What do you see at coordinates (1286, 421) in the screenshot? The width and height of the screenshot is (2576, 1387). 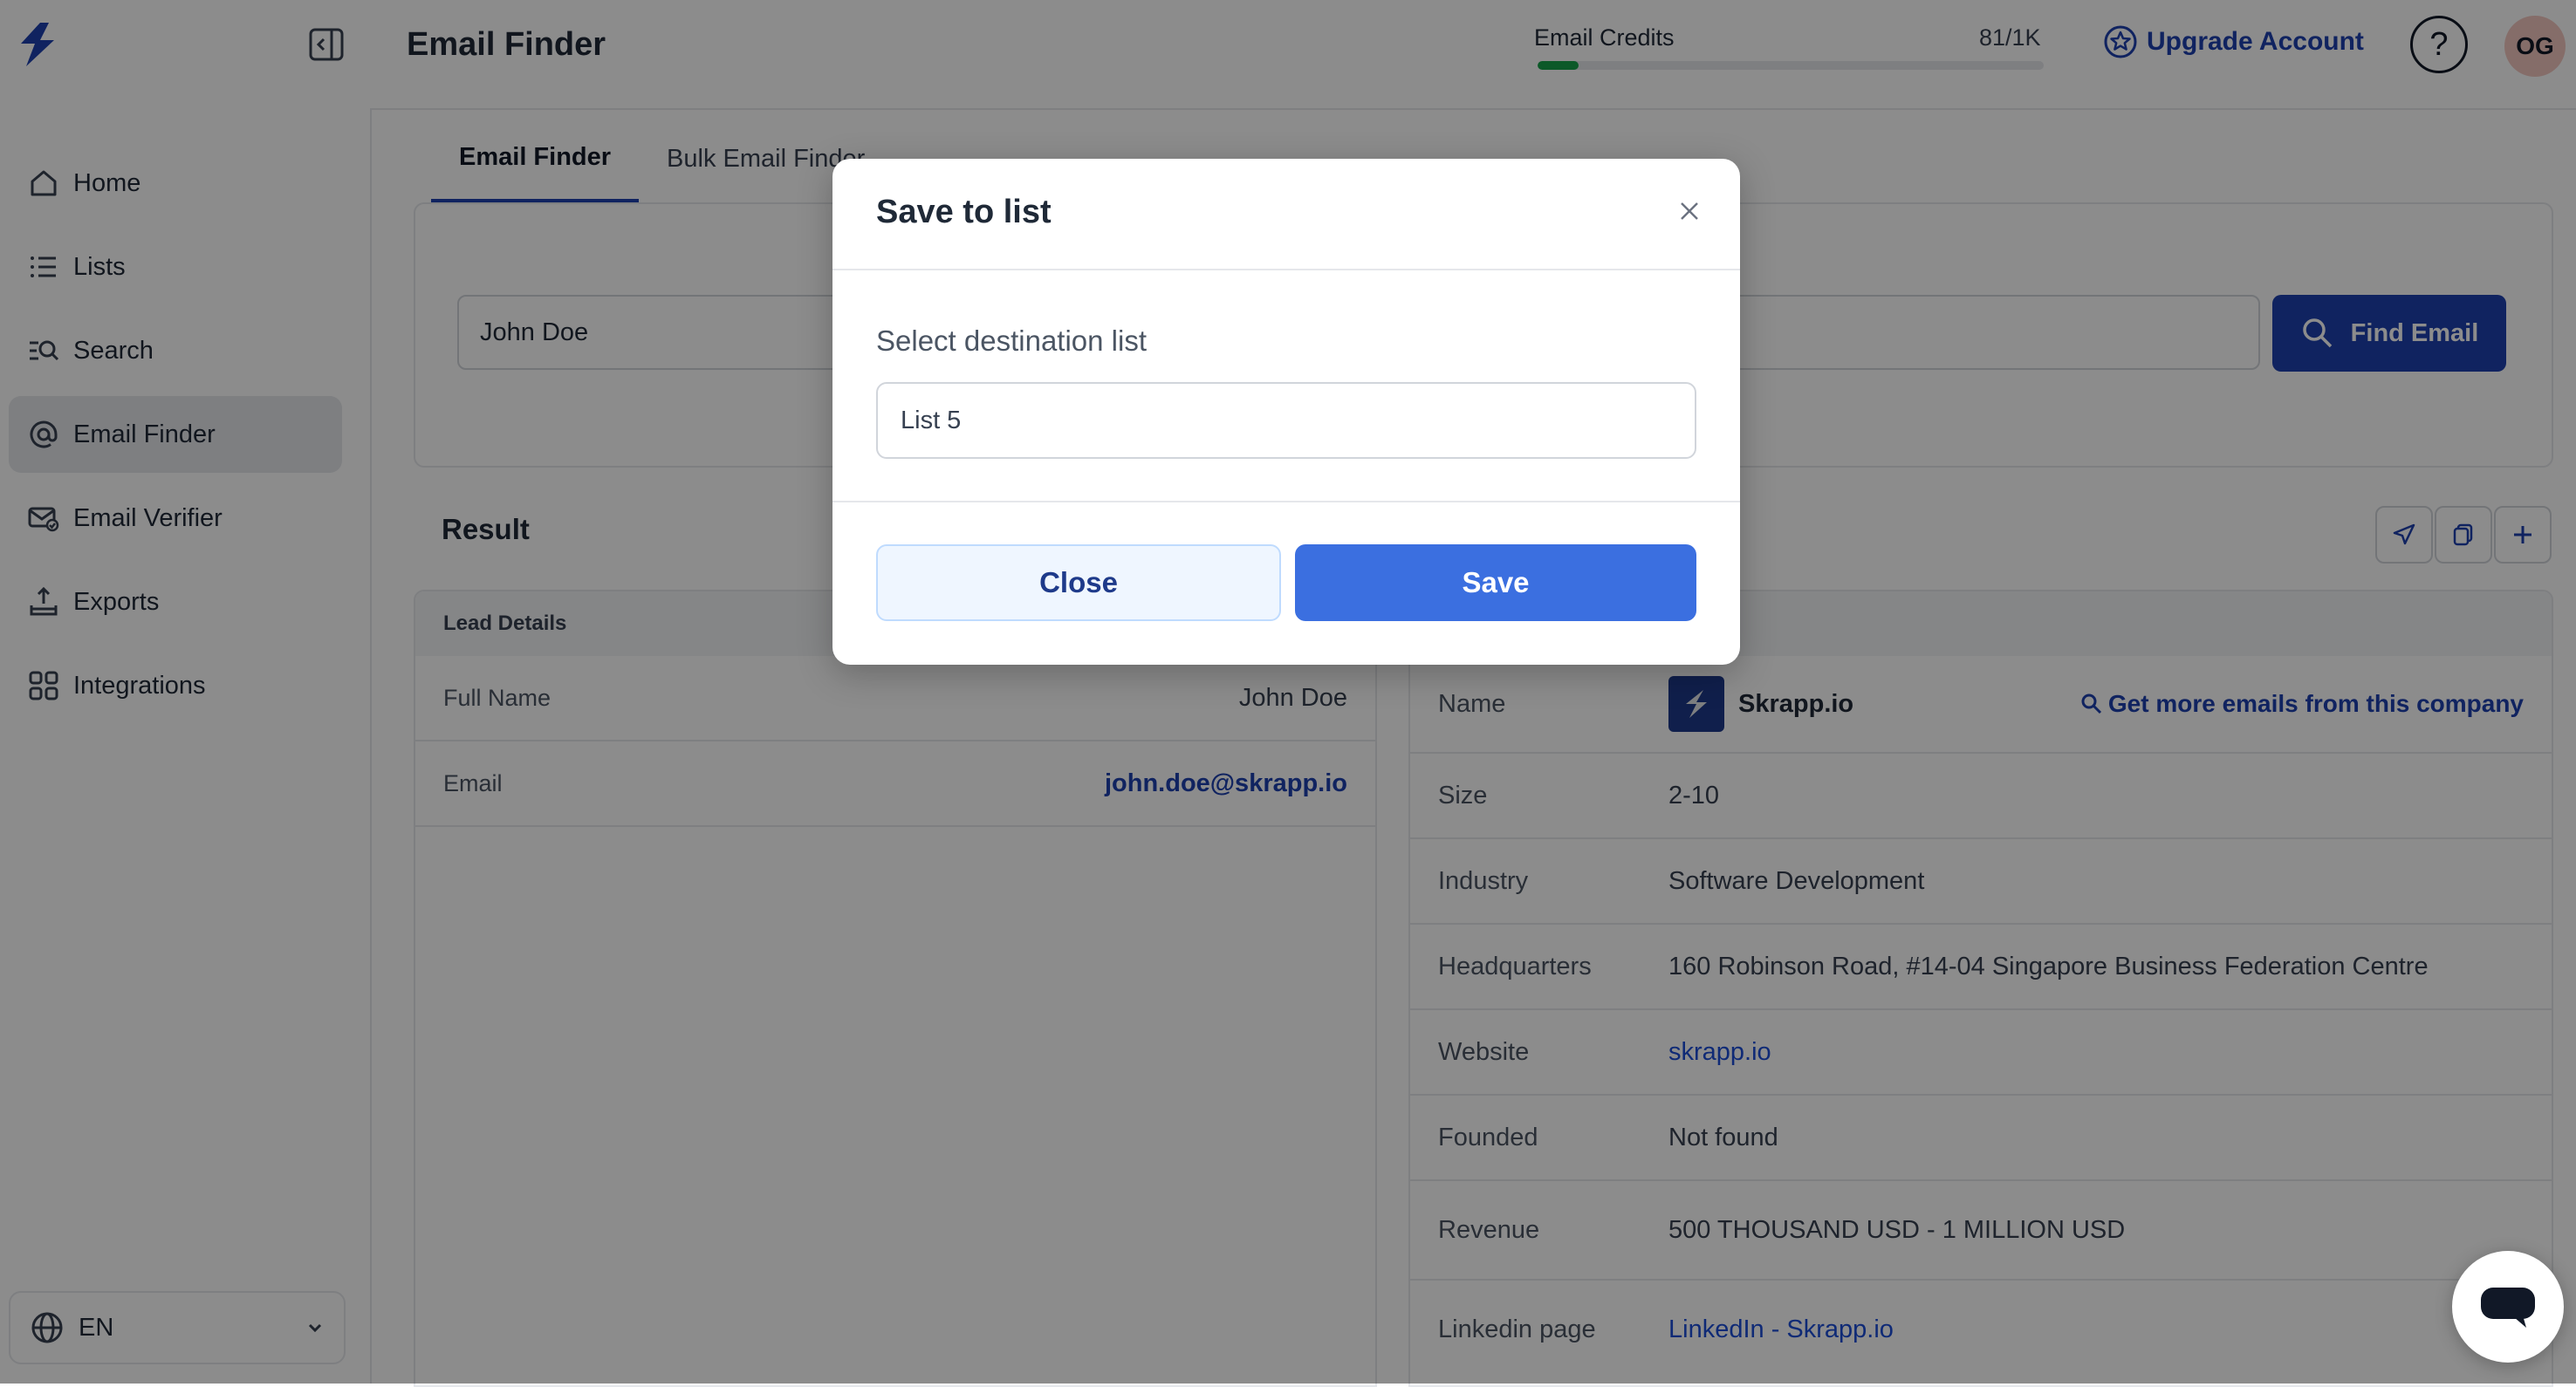 I see `destination-list-select: List 5` at bounding box center [1286, 421].